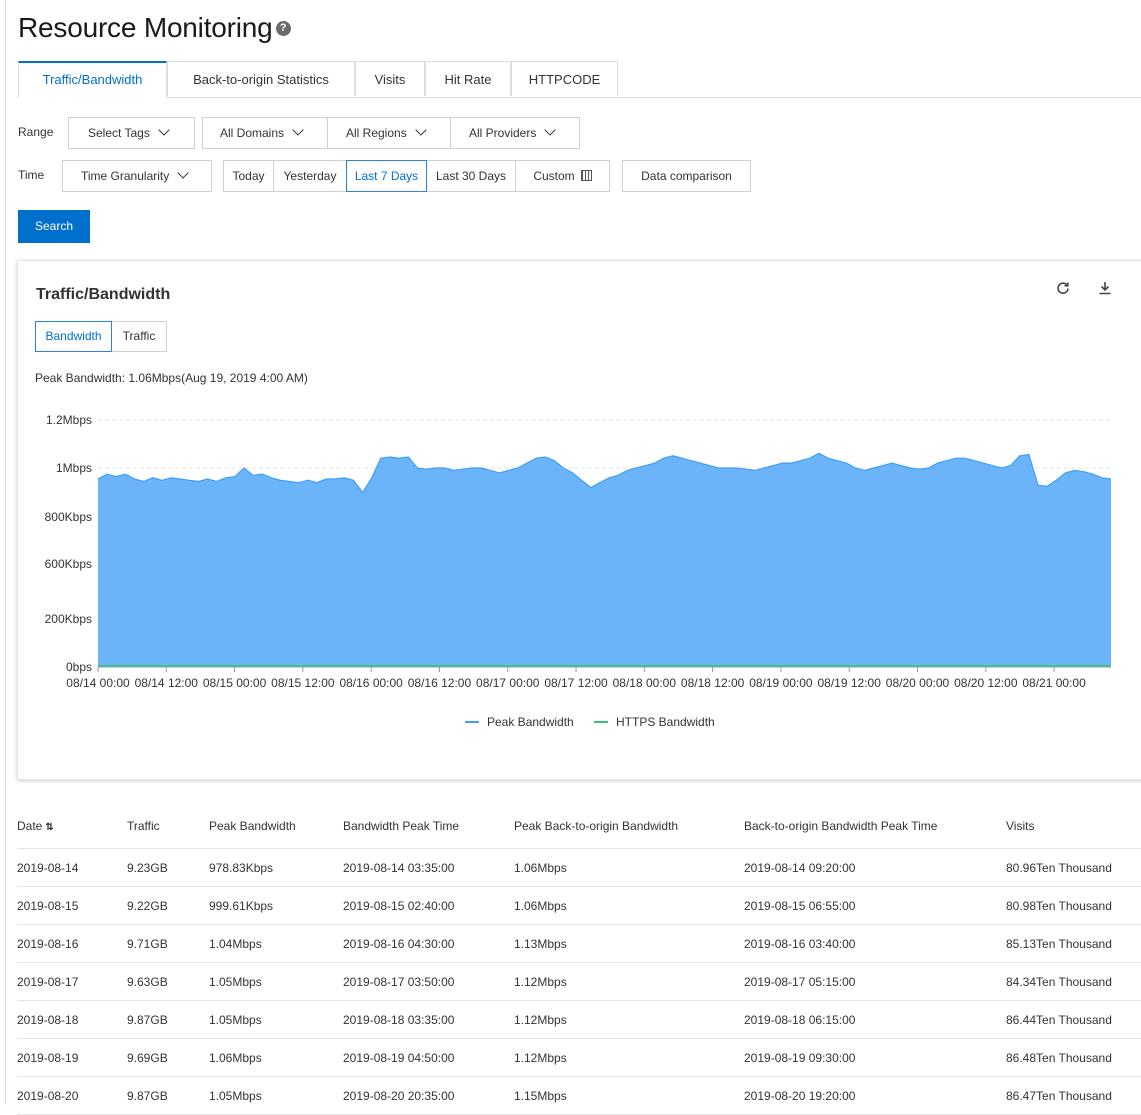 This screenshot has width=1141, height=1115. I want to click on table-cell: 2019-08-18 06:15:00, so click(875, 1019).